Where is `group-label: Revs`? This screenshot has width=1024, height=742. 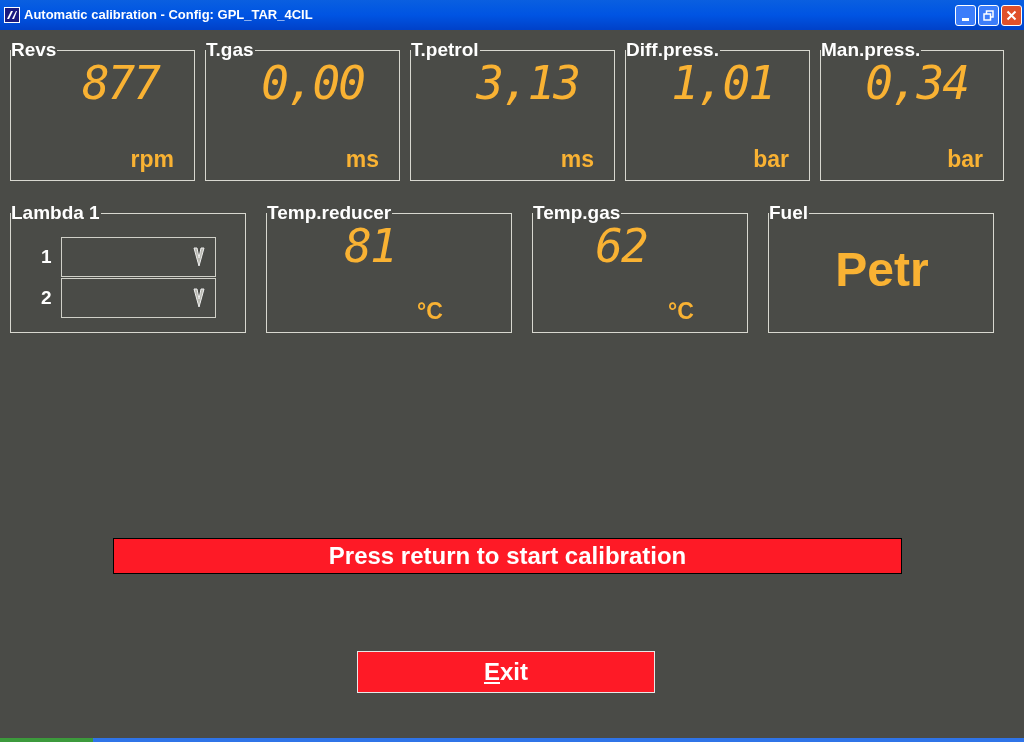
group-label: Revs is located at coordinates (34, 50).